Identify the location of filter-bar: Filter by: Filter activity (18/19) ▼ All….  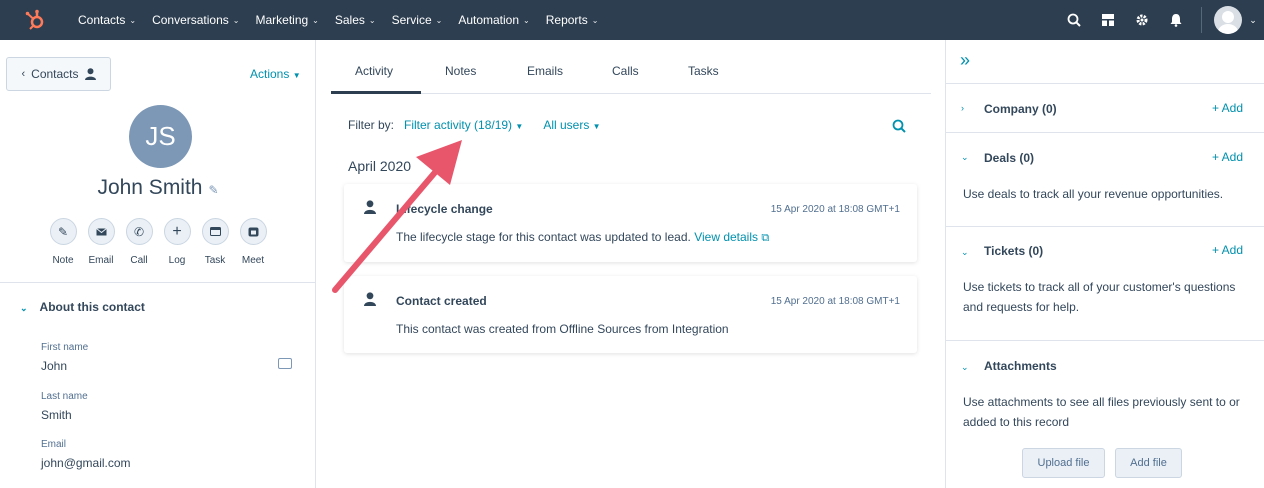
(474, 125).